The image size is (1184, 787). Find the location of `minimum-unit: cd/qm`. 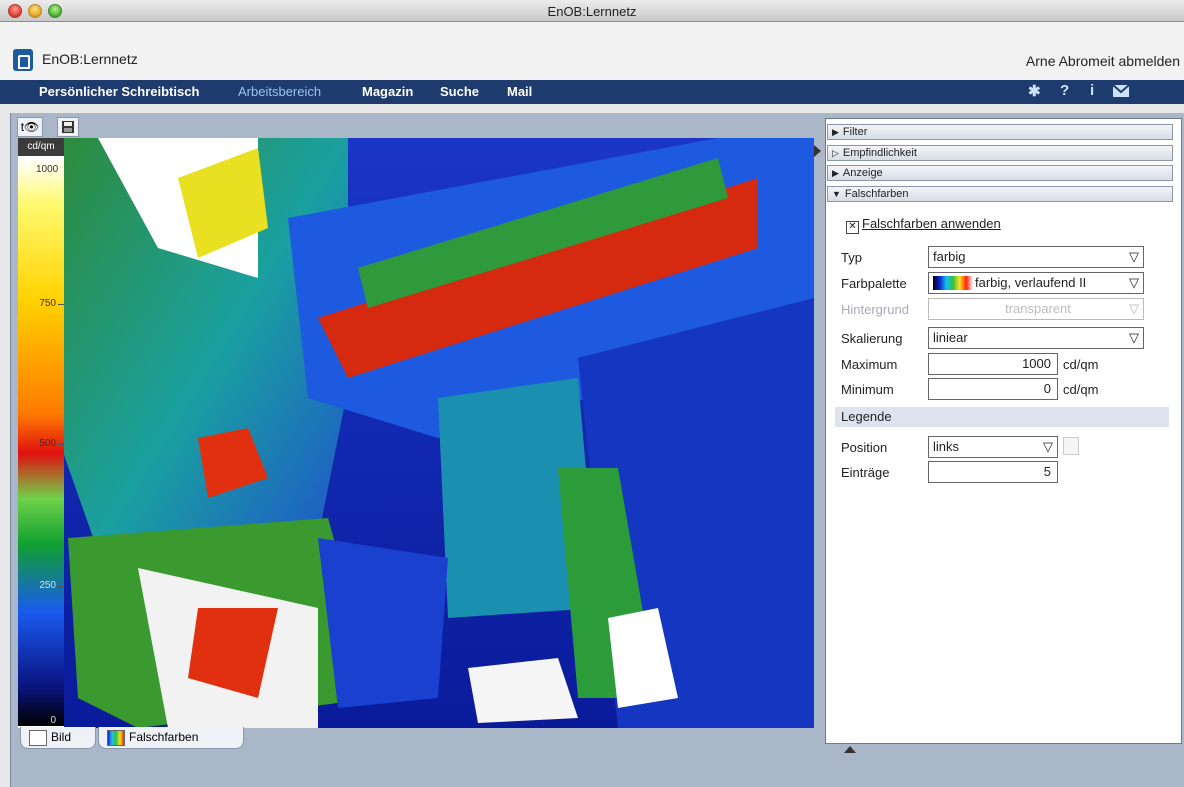

minimum-unit: cd/qm is located at coordinates (1081, 389).